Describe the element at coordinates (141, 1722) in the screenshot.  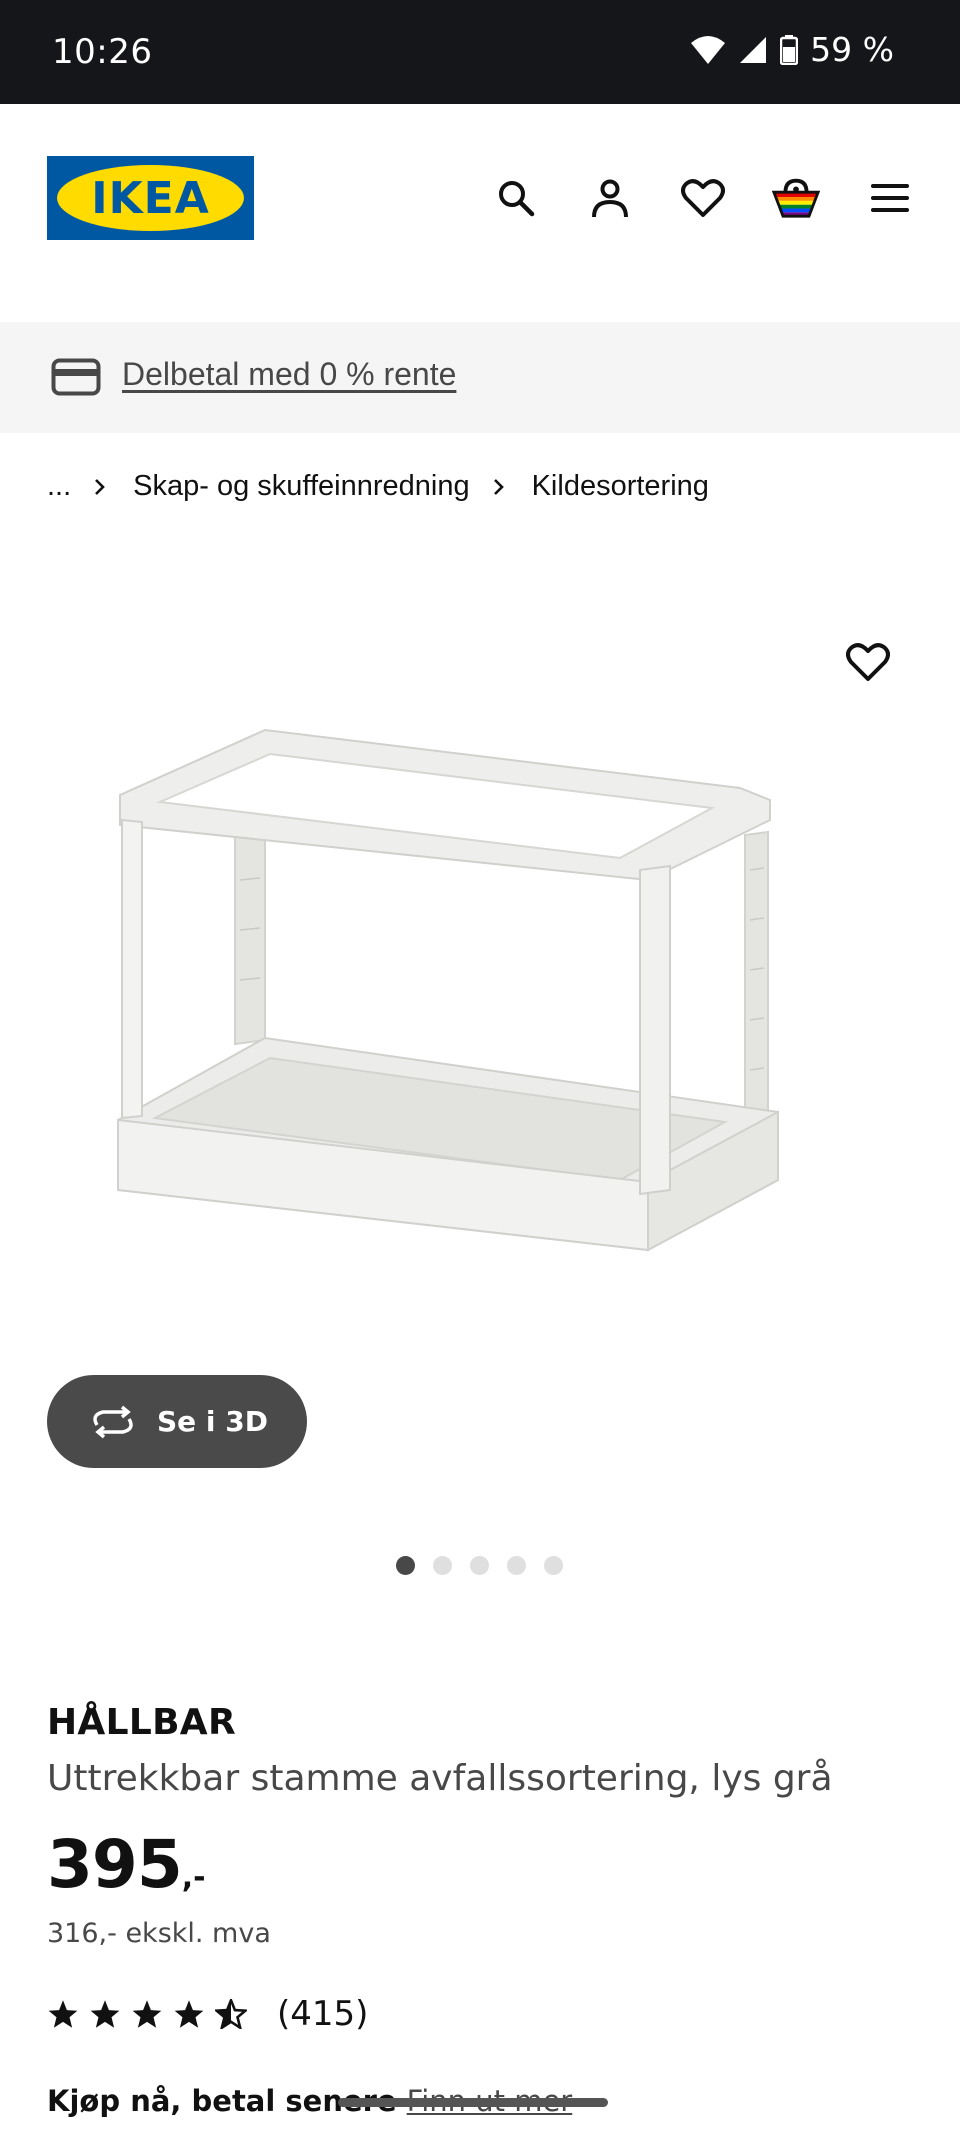
I see `product-name: HÅLLBAR` at that location.